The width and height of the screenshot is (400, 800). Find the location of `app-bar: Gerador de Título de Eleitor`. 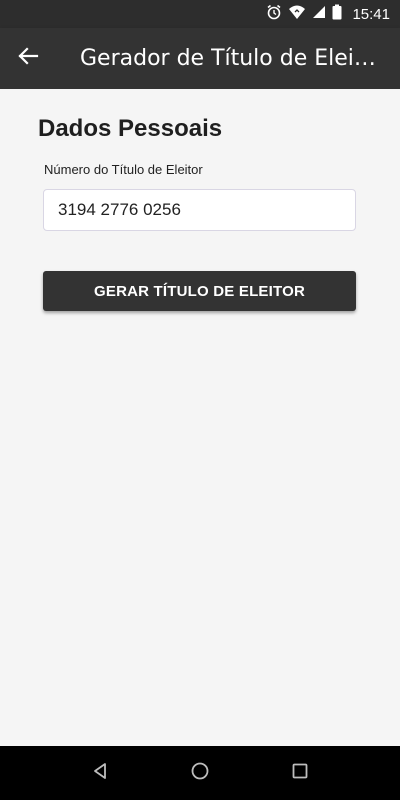

app-bar: Gerador de Título de Eleitor is located at coordinates (200, 58).